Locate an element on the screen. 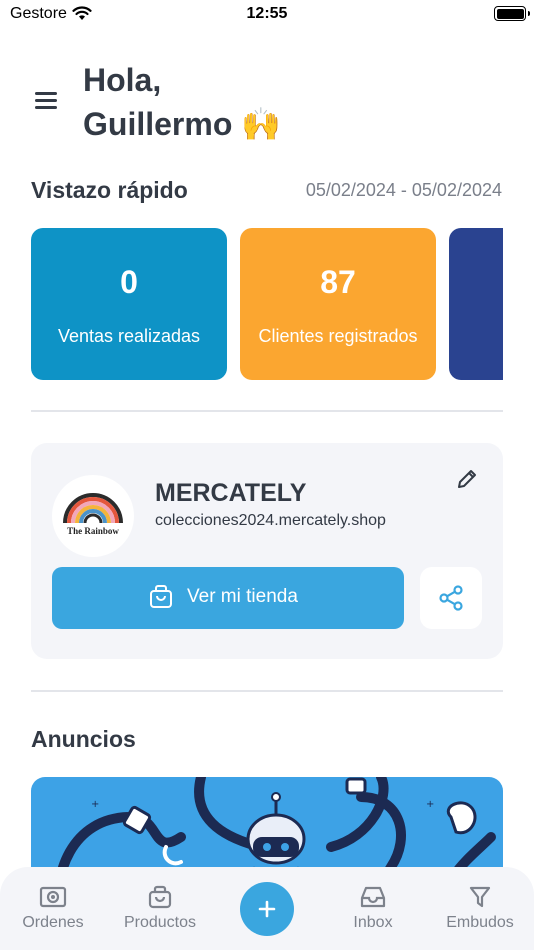 This screenshot has height=950, width=534. nav-label-products: Productos is located at coordinates (160, 922).